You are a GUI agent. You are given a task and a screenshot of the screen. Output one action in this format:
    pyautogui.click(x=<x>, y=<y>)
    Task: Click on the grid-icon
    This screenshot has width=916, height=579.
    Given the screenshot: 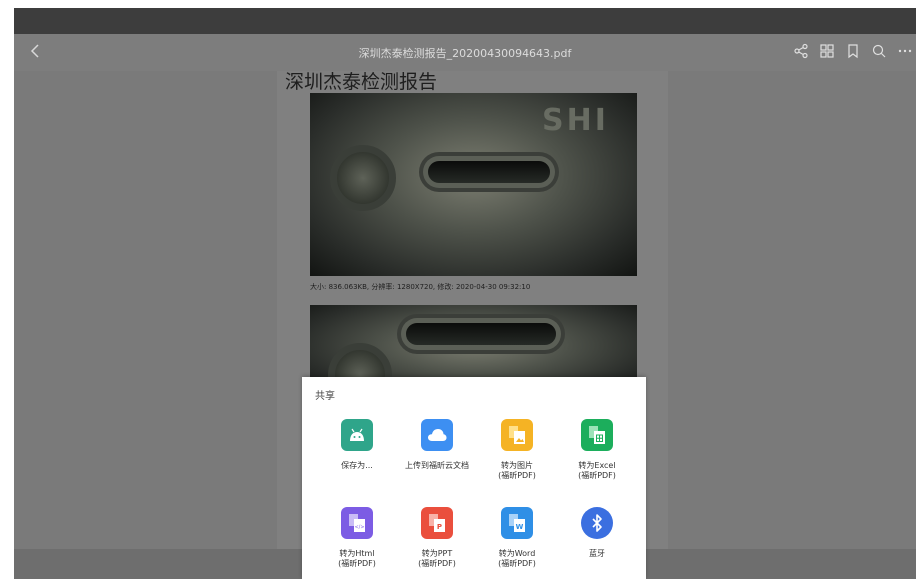 What is the action you would take?
    pyautogui.click(x=827, y=51)
    